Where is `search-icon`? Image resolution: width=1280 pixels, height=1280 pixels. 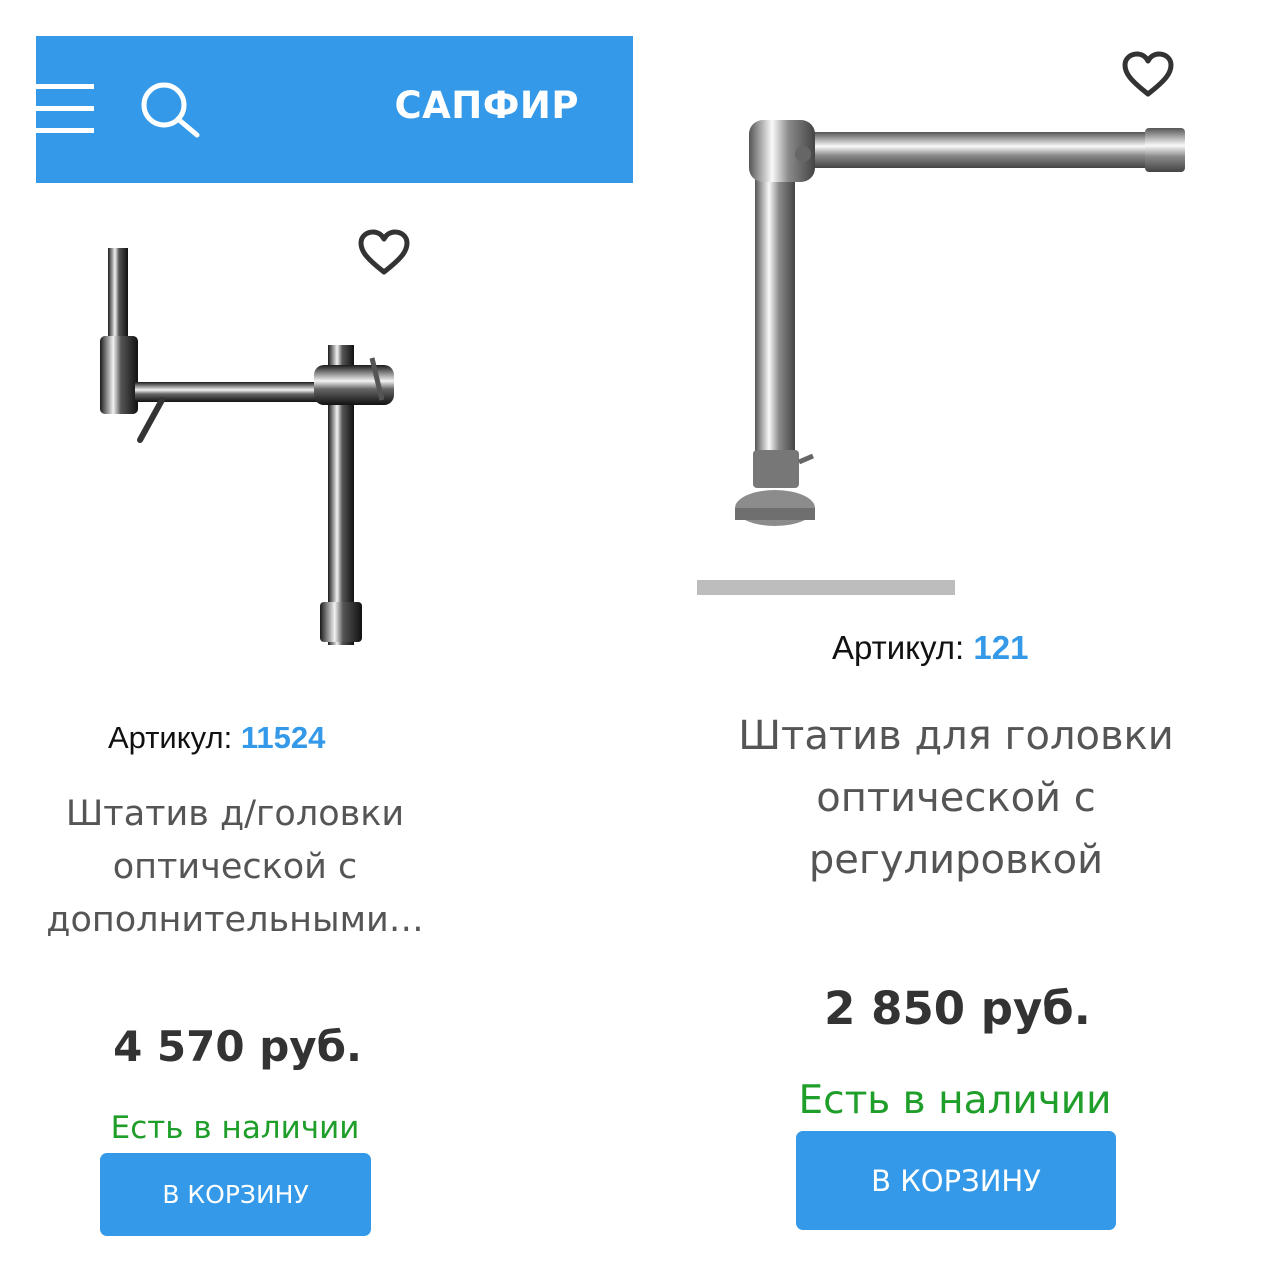 search-icon is located at coordinates (171, 110).